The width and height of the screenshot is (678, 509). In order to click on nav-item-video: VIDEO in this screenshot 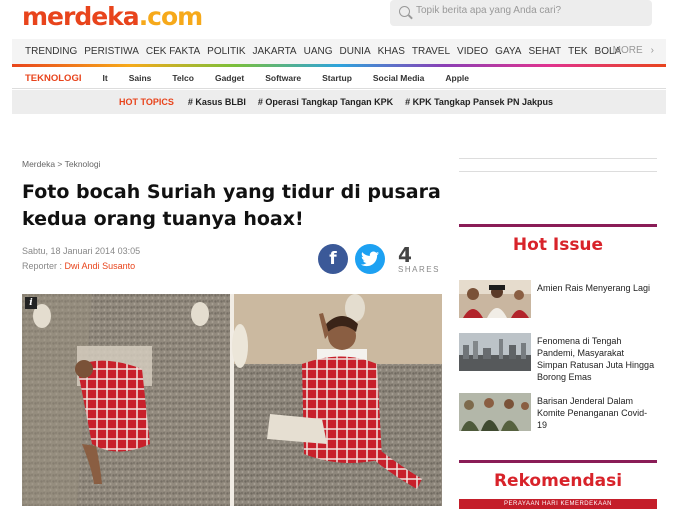, I will do `click(476, 51)`.